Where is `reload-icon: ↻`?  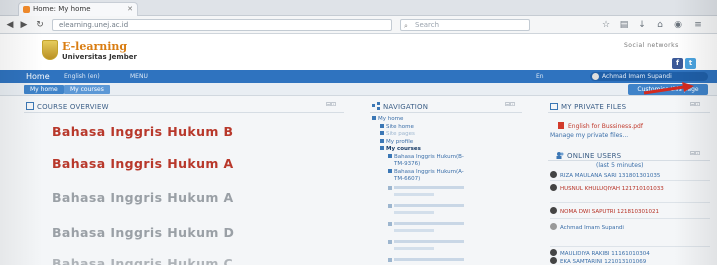 reload-icon: ↻ is located at coordinates (40, 25).